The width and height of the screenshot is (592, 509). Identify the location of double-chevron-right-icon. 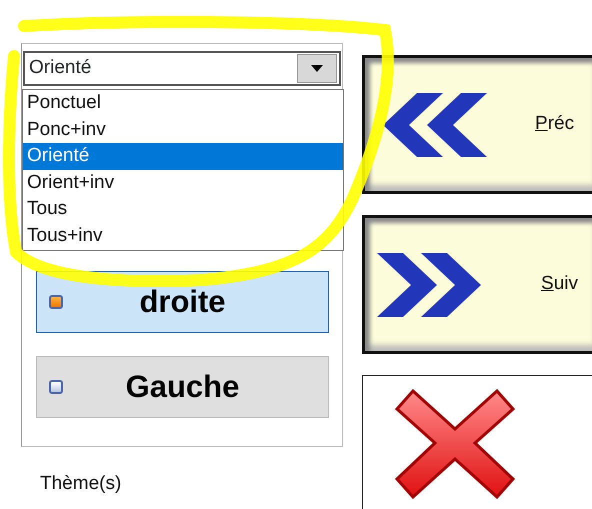
(429, 284).